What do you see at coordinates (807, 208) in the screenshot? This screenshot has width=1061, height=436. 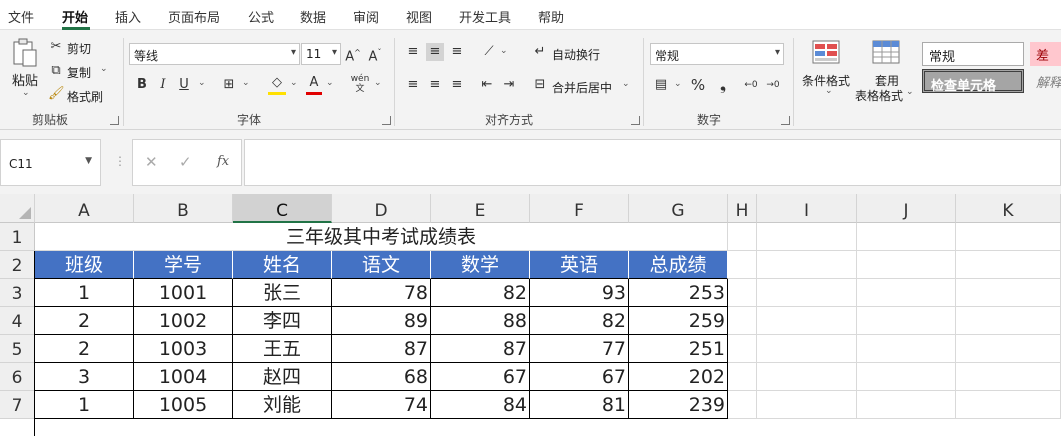 I see `column-header-I: I` at bounding box center [807, 208].